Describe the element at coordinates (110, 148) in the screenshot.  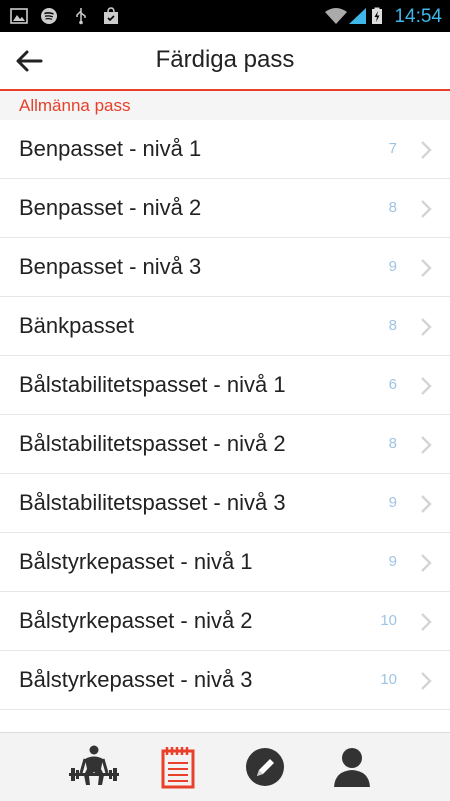
I see `item-label: Benpasset - nivå 1` at that location.